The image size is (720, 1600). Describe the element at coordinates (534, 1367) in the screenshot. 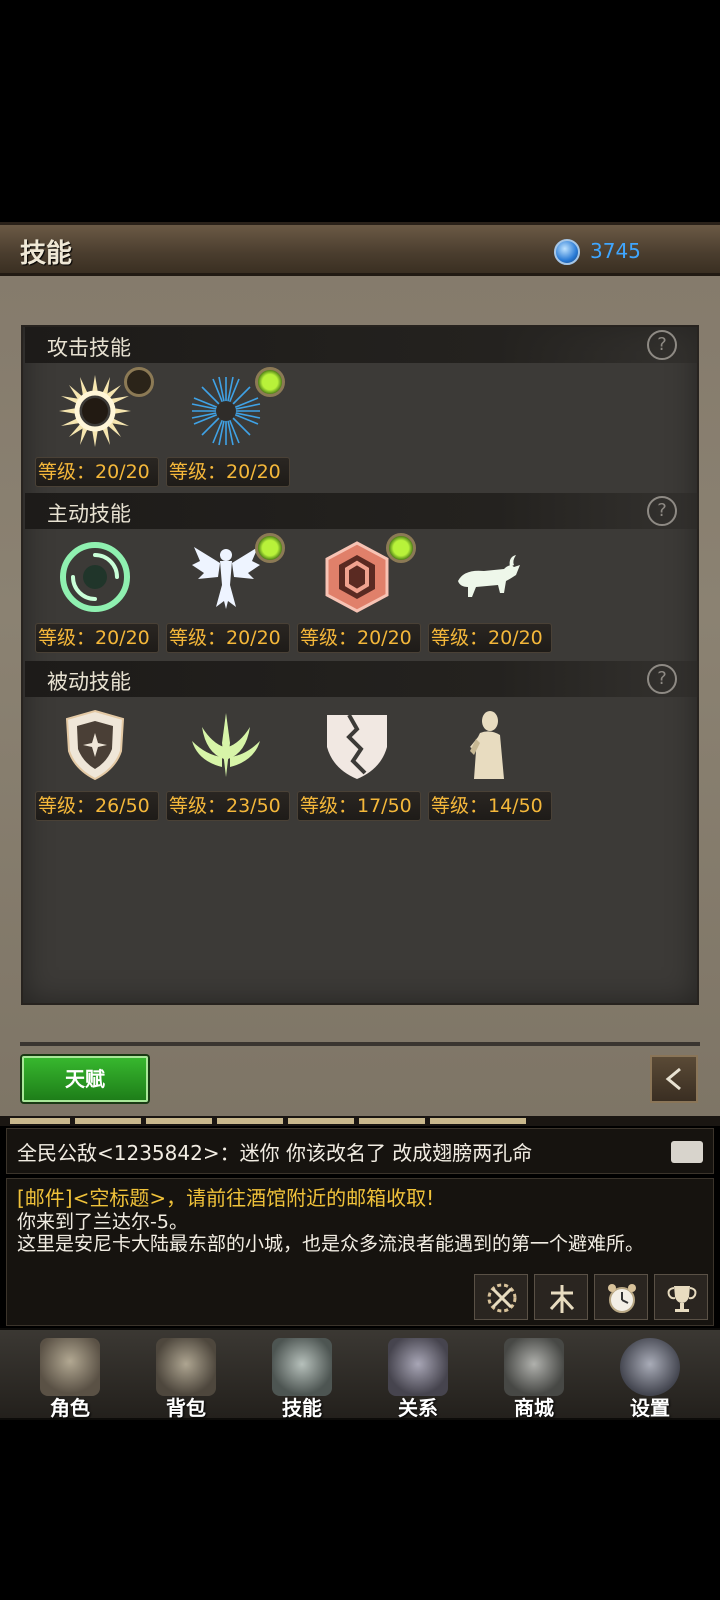

I see `chest-icon` at that location.